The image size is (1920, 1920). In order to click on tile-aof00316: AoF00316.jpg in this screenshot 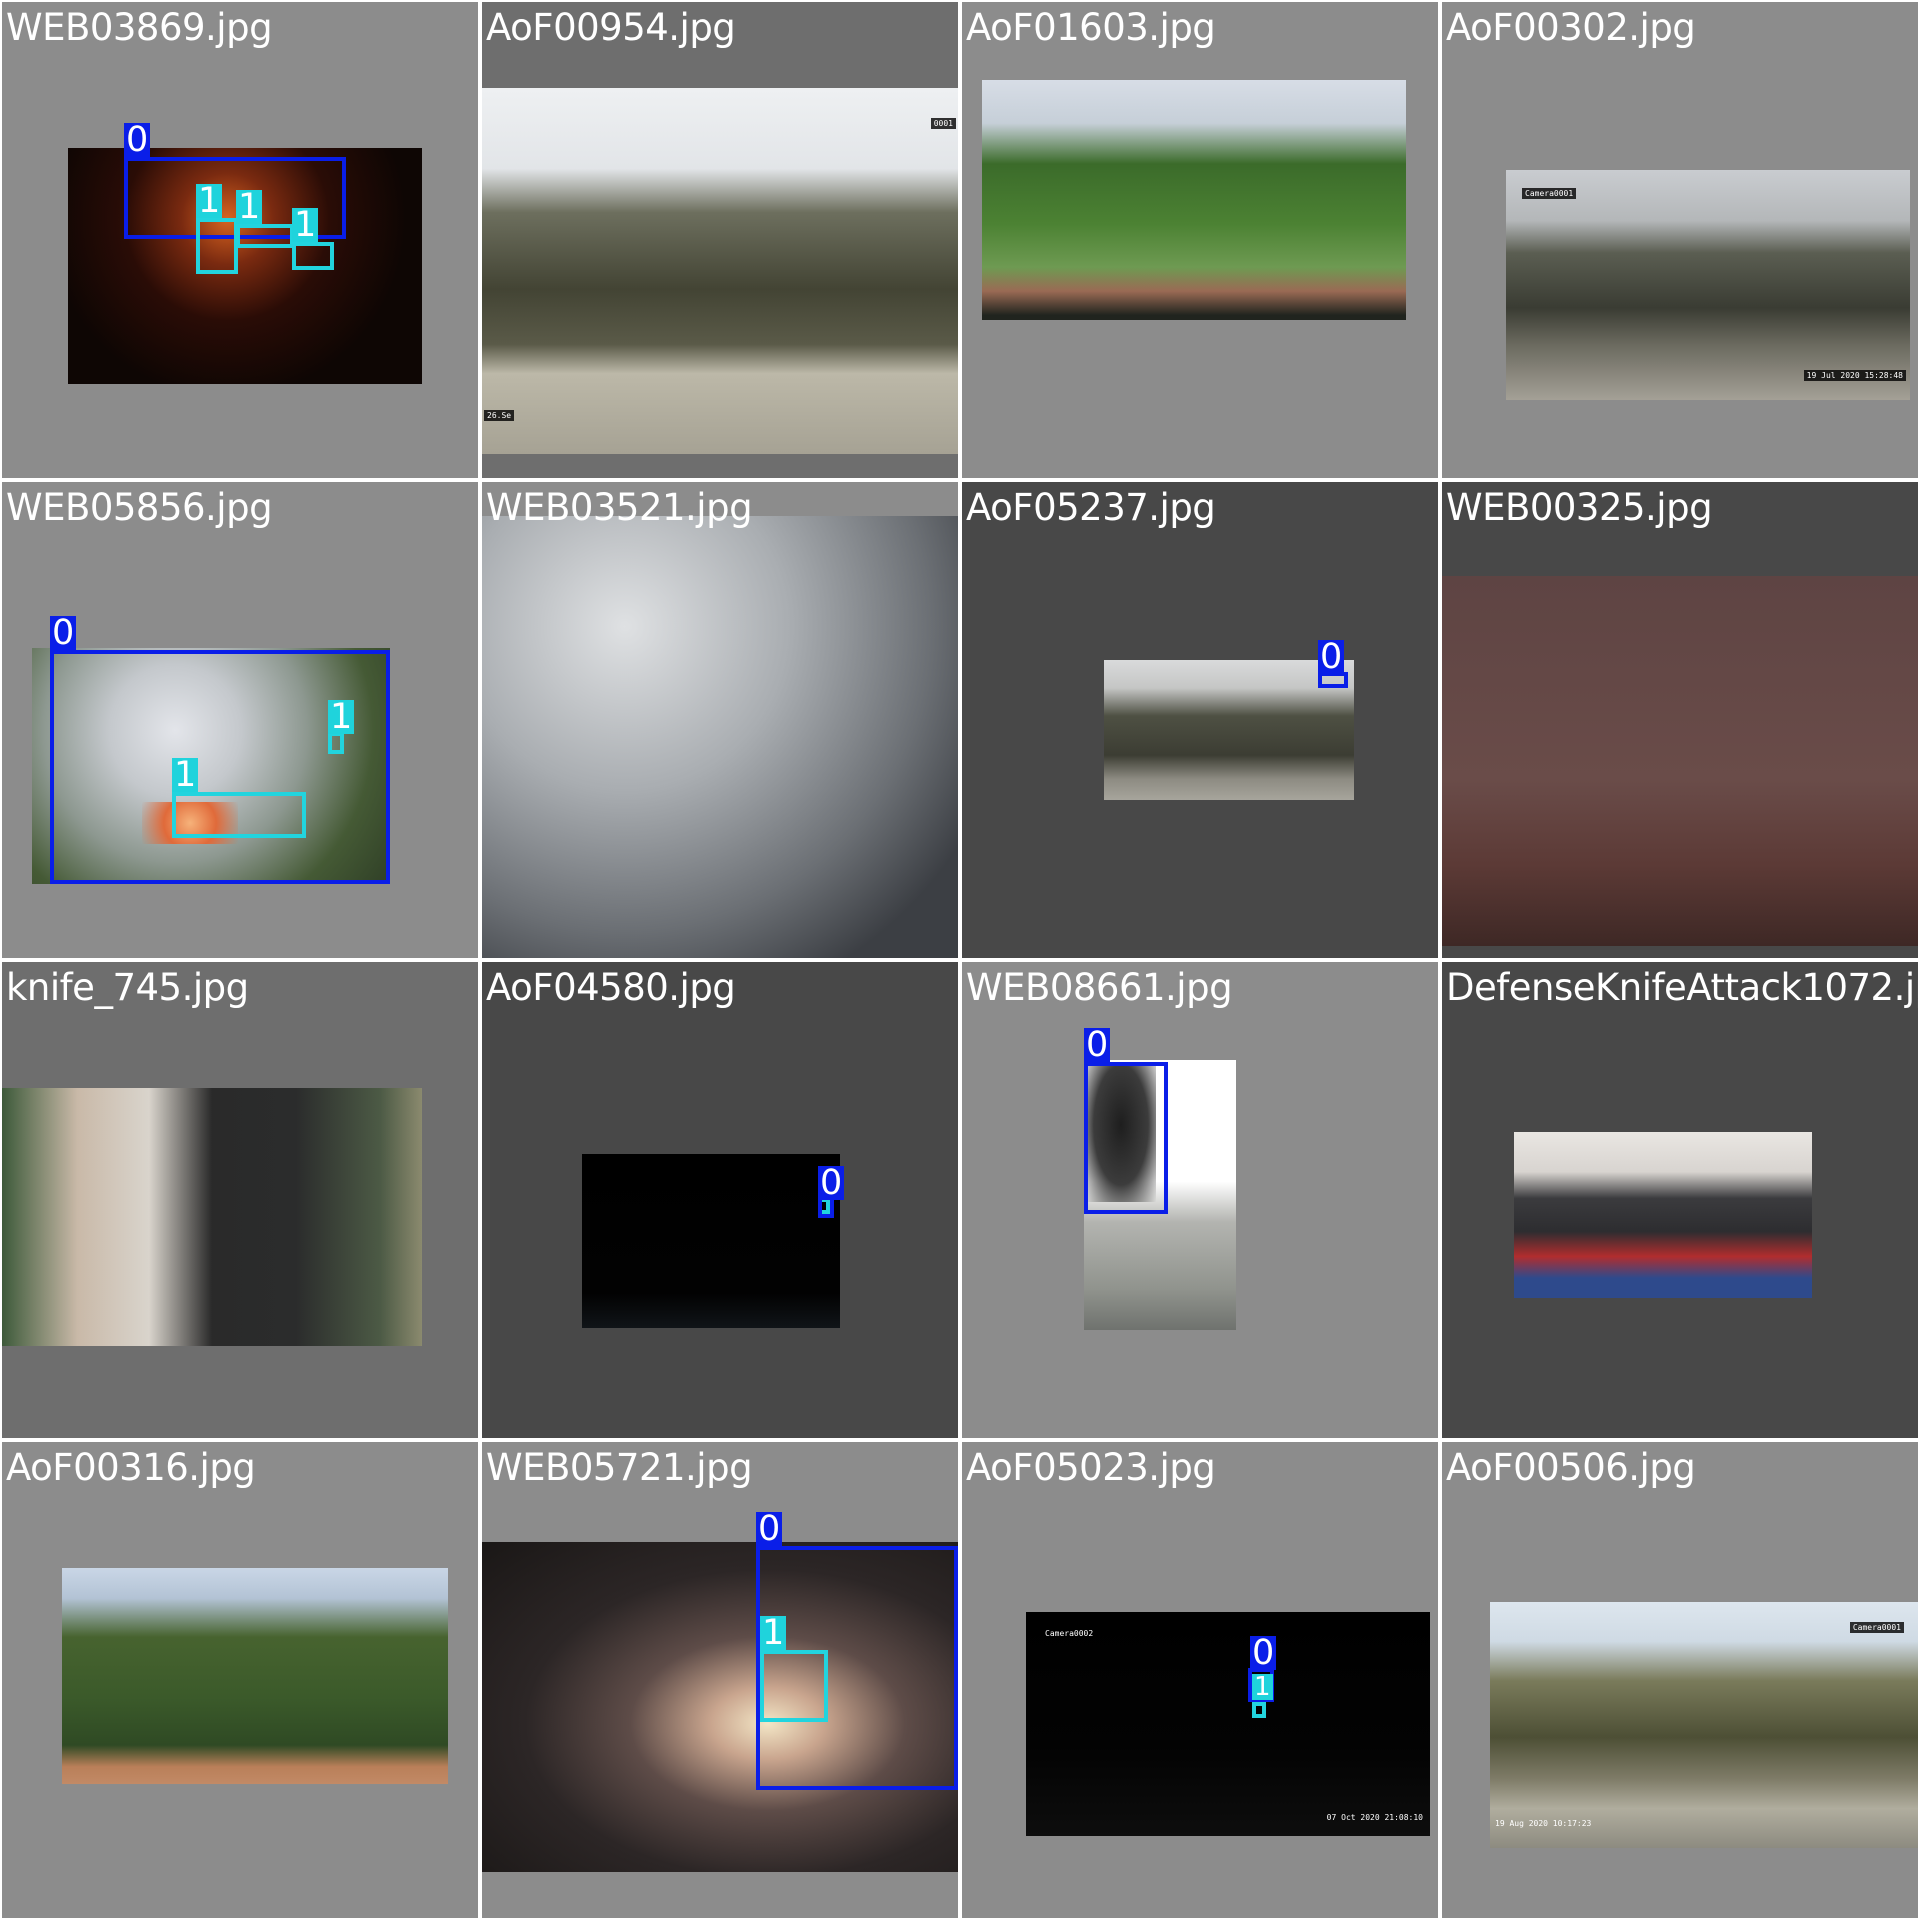, I will do `click(240, 1680)`.